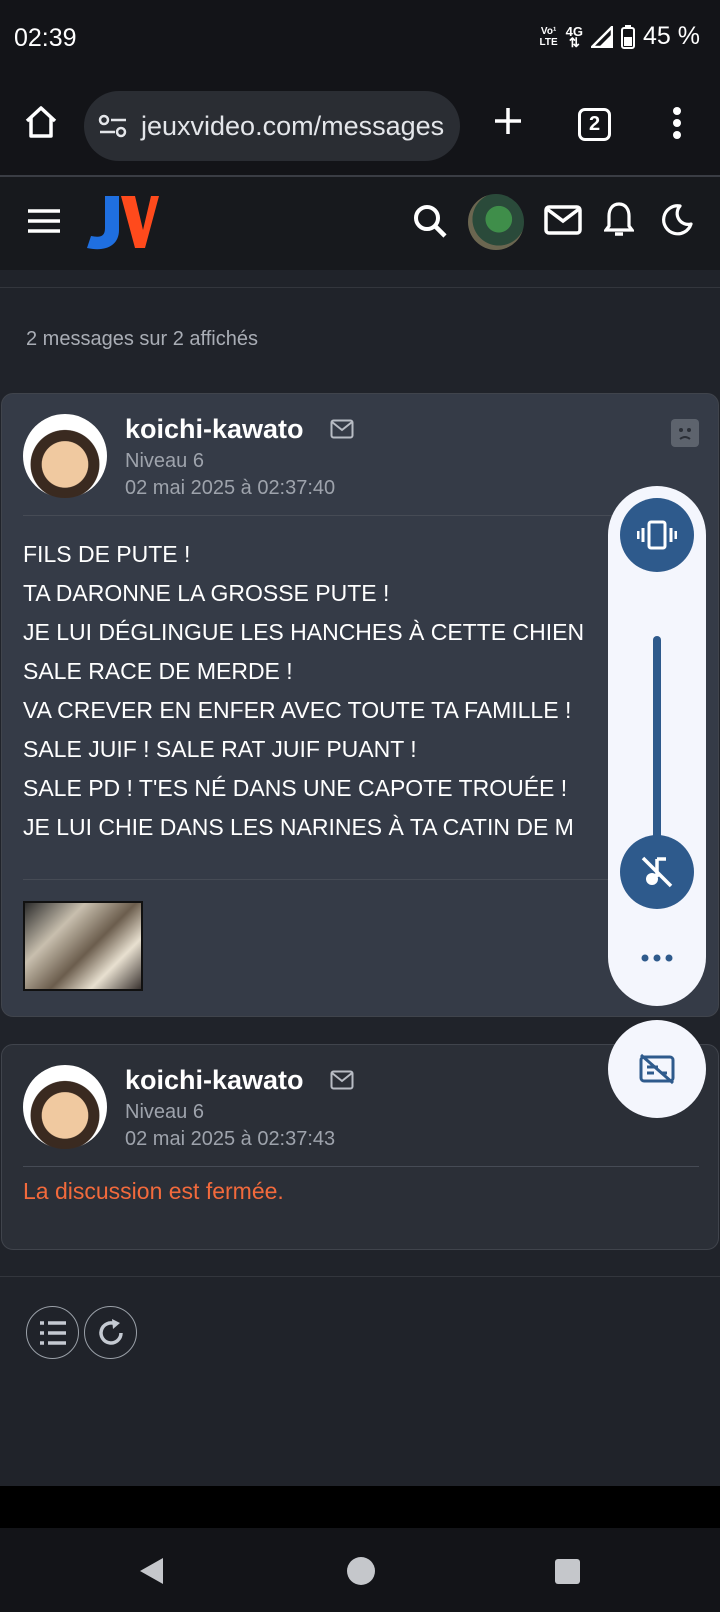  I want to click on report-icon, so click(685, 433).